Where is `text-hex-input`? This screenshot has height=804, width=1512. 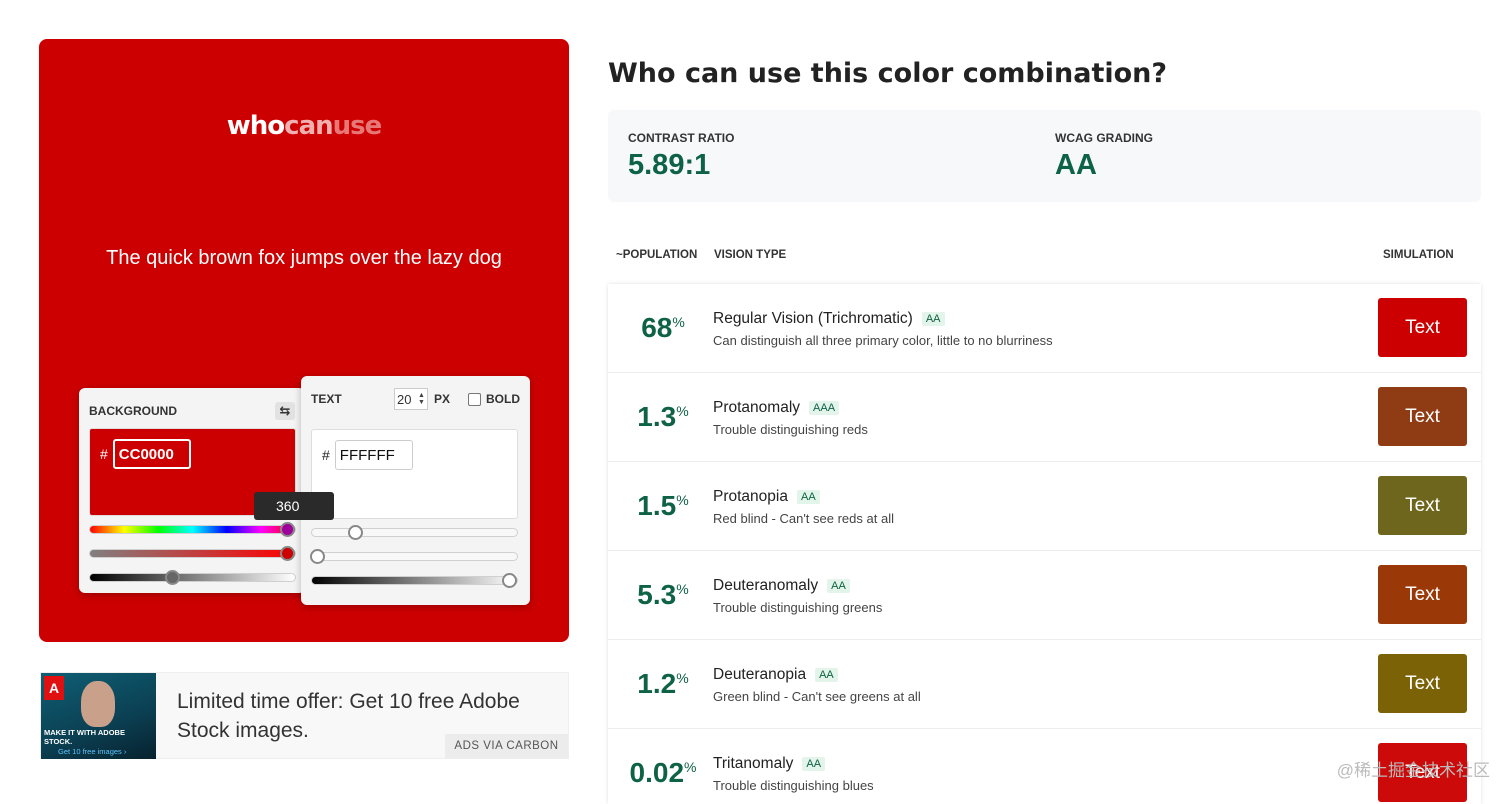 text-hex-input is located at coordinates (373, 455).